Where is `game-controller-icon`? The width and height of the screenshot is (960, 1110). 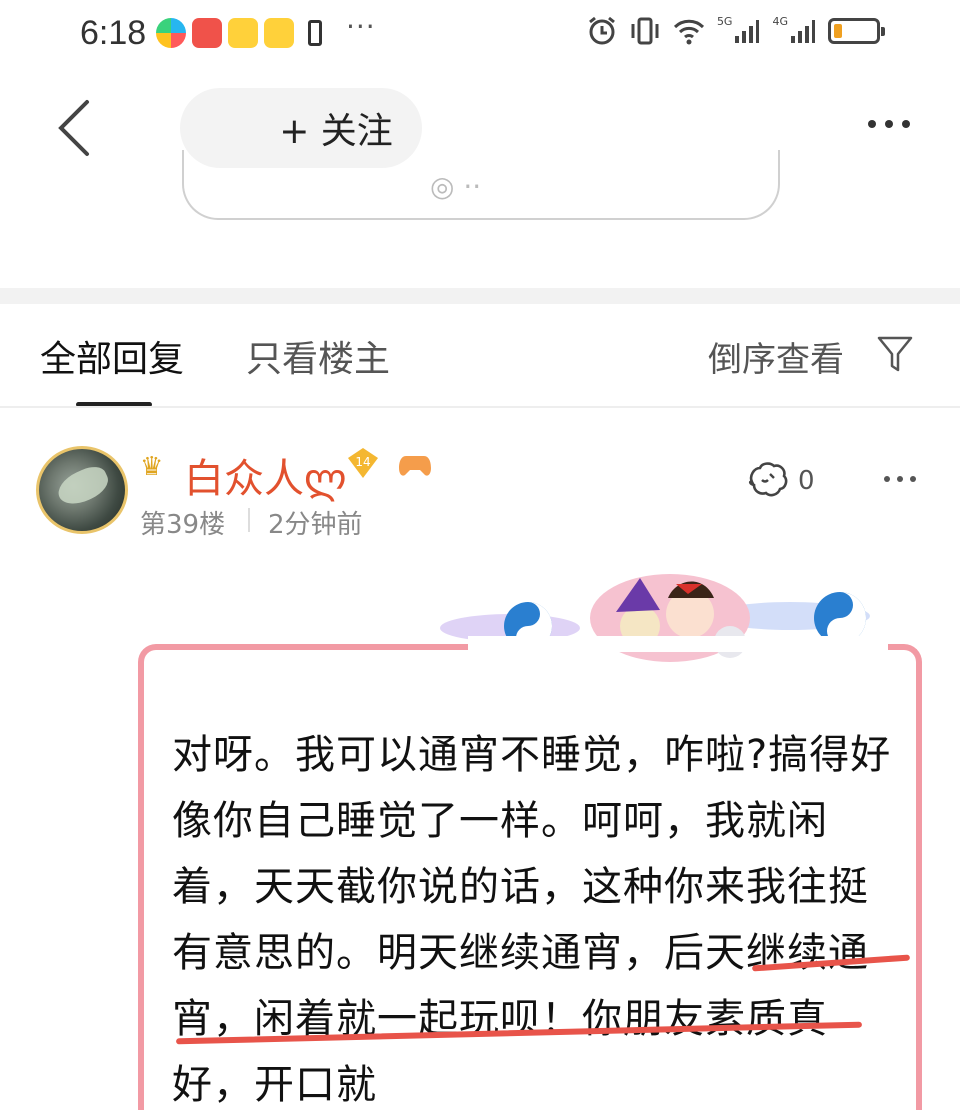 game-controller-icon is located at coordinates (415, 466).